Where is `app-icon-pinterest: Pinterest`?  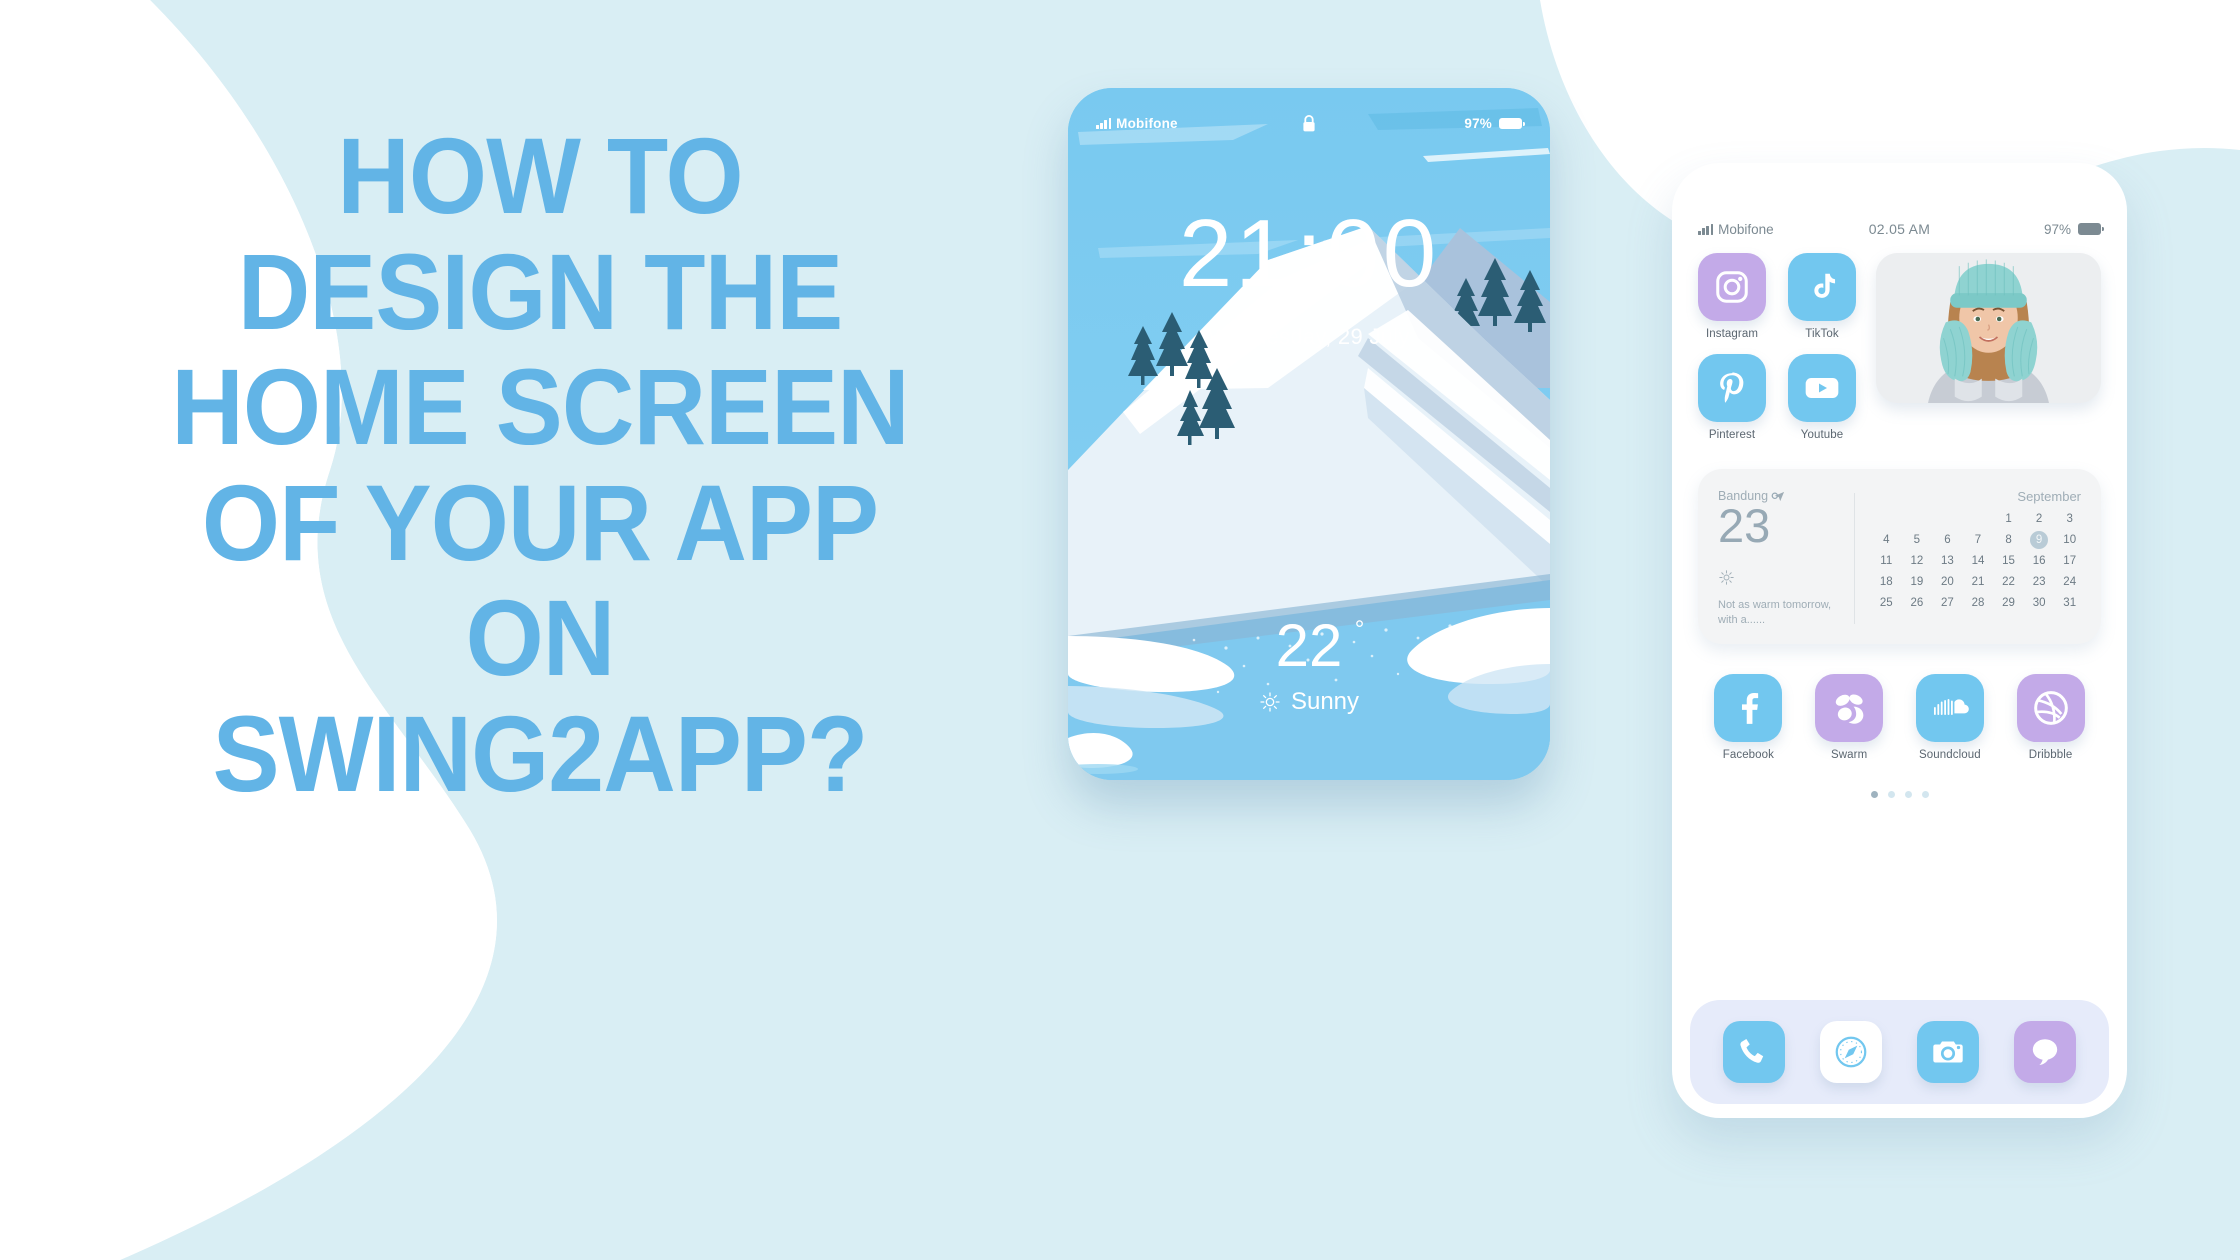 app-icon-pinterest: Pinterest is located at coordinates (1732, 397).